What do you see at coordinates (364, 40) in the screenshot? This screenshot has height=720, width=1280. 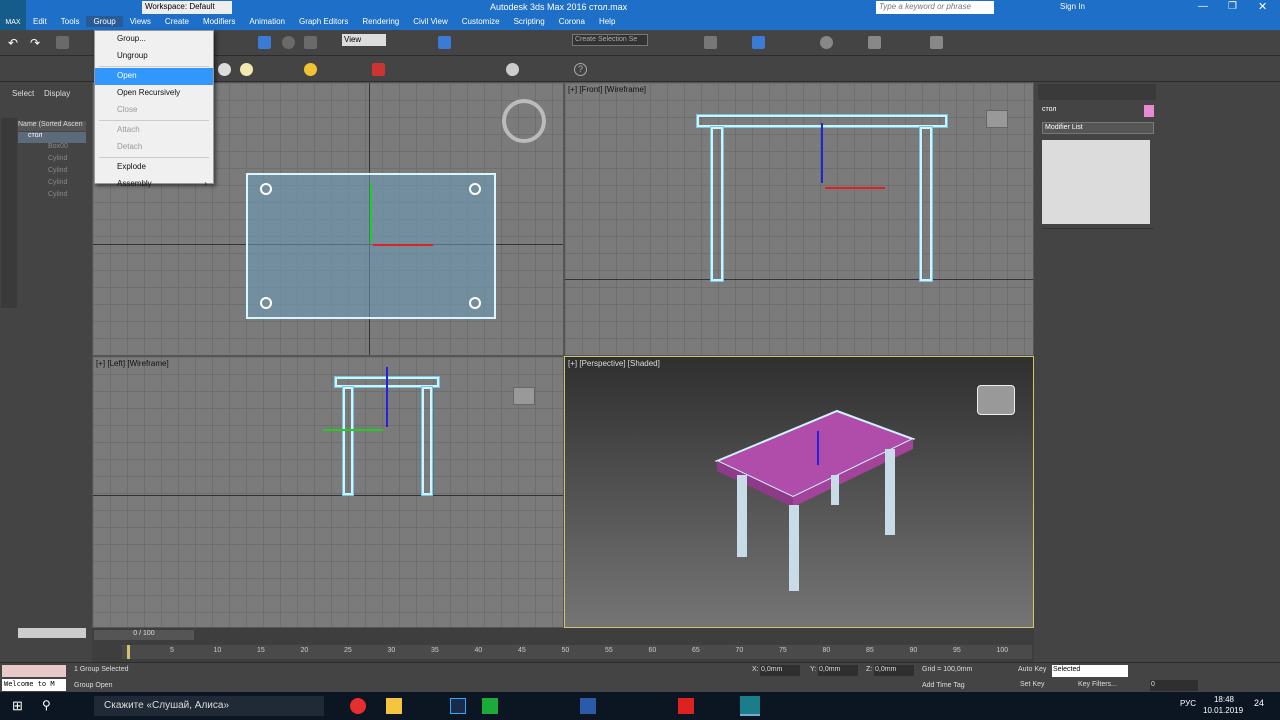 I see `reference-coord-dropdown: View` at bounding box center [364, 40].